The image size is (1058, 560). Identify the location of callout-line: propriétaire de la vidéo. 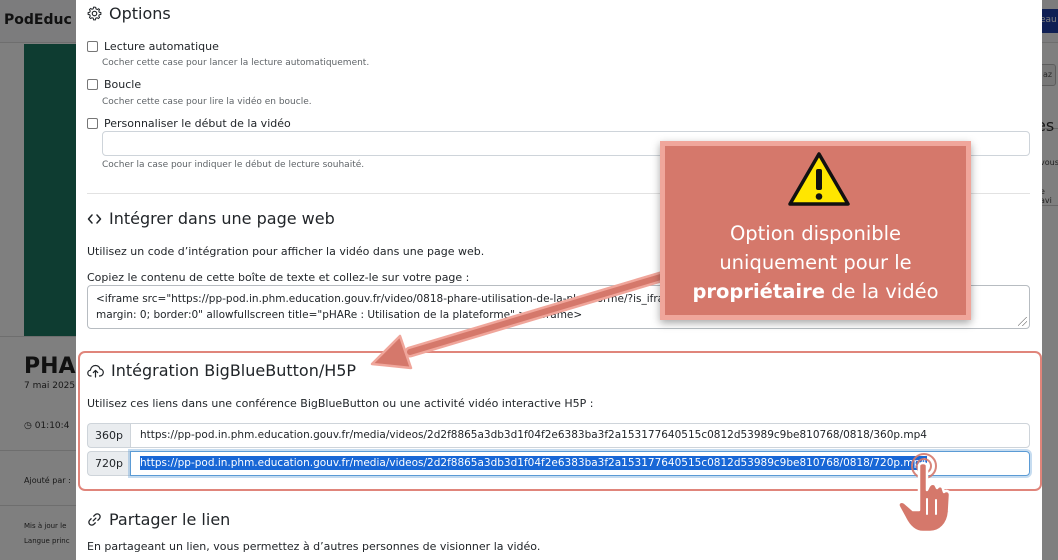
(815, 291).